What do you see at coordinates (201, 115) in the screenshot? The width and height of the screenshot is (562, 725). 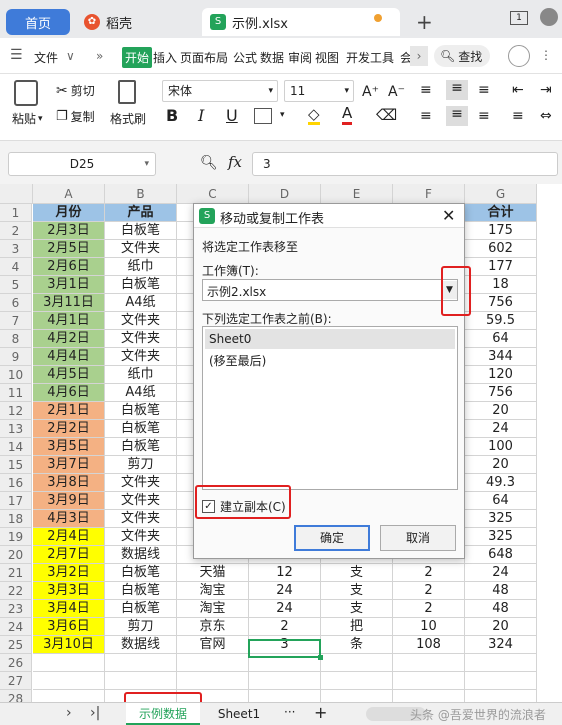 I see `italic-button: I` at bounding box center [201, 115].